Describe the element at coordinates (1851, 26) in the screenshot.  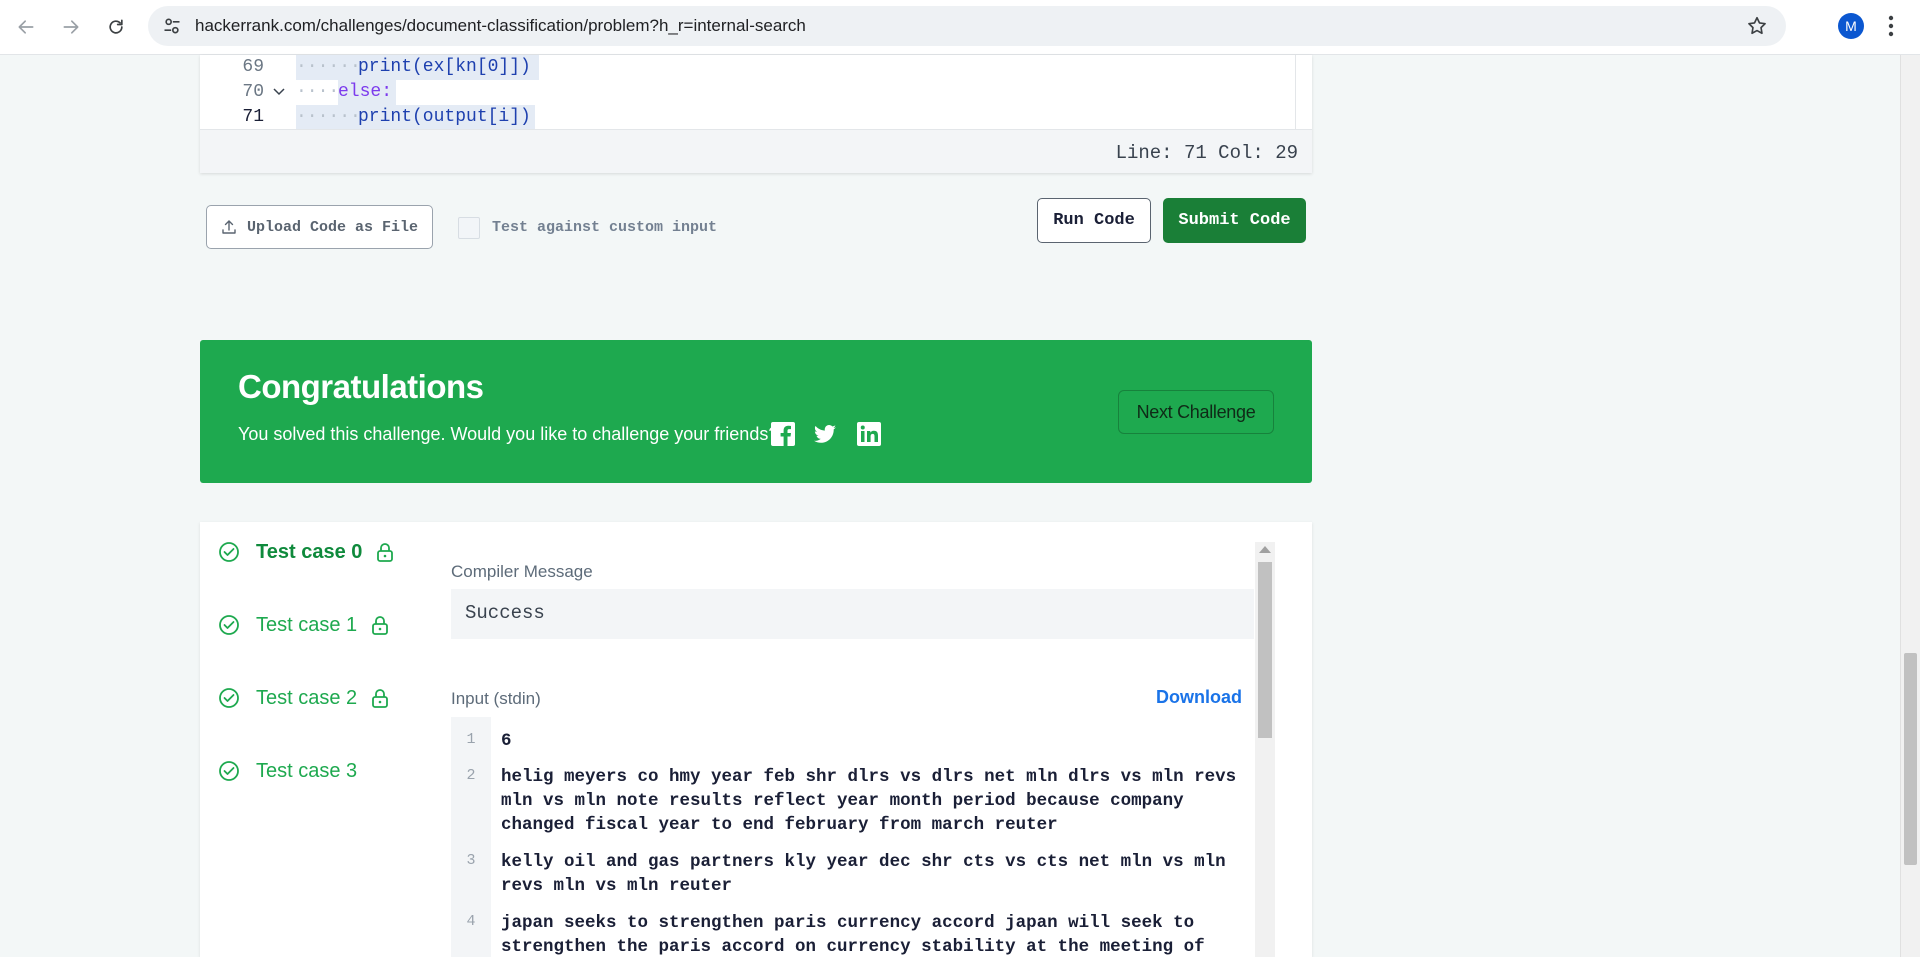
I see `profile-avatar: M` at that location.